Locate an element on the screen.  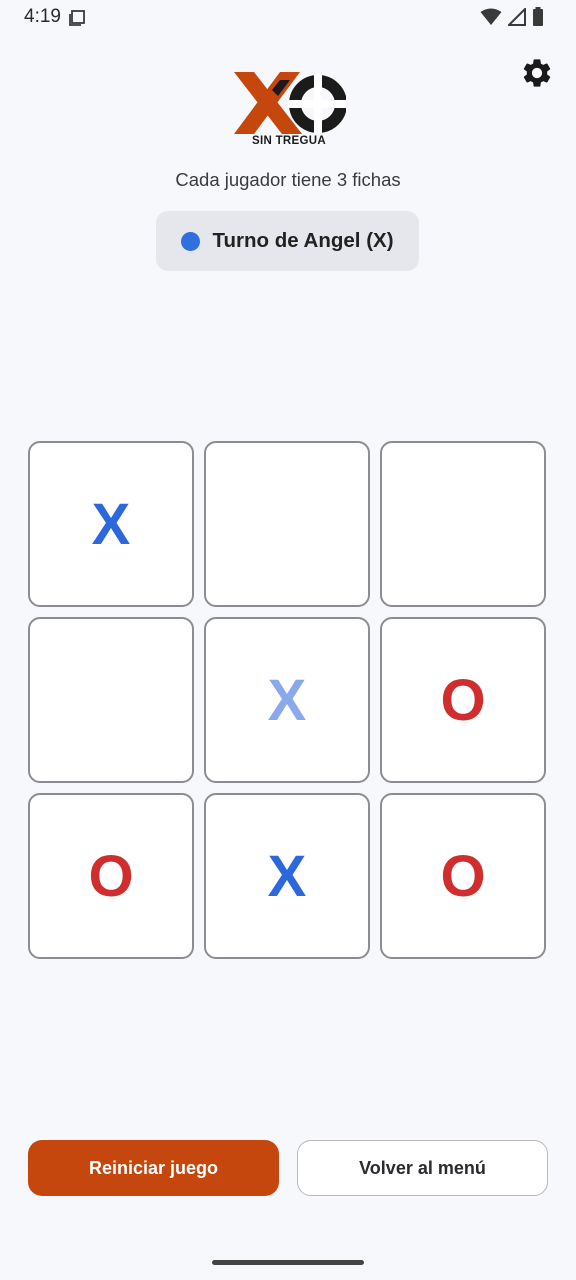
logo-text: SIN TREGUA is located at coordinates (289, 141).